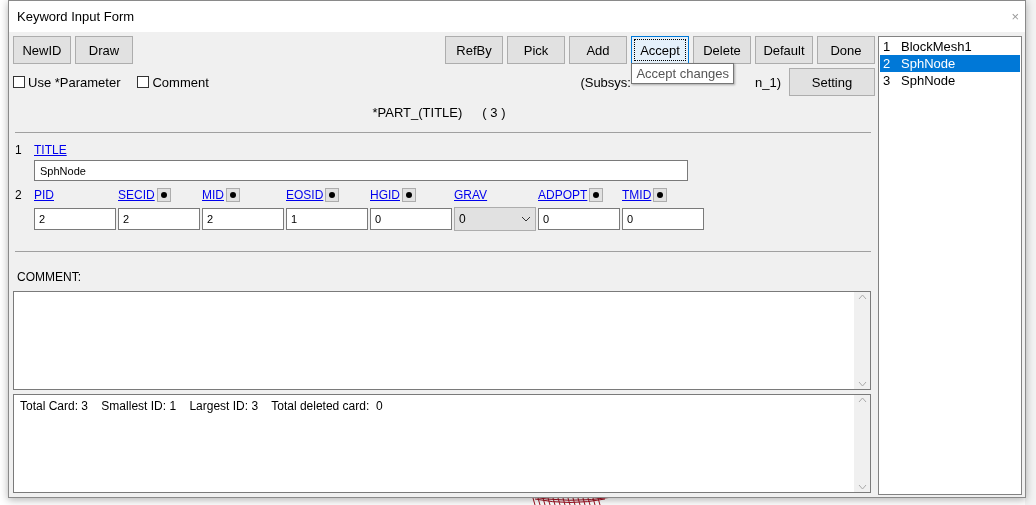 This screenshot has width=1036, height=505. I want to click on field-link: EOSID, so click(305, 195).